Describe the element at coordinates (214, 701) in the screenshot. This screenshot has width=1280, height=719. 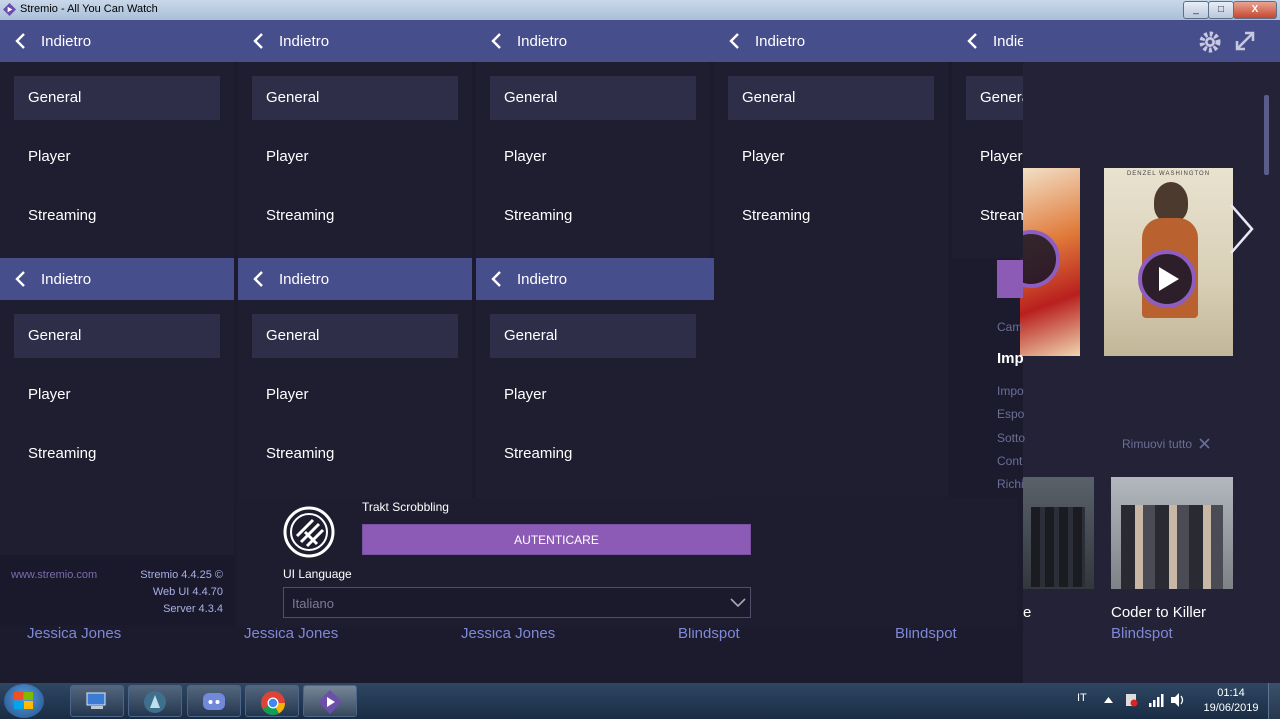
I see `taskbar-app-discord` at that location.